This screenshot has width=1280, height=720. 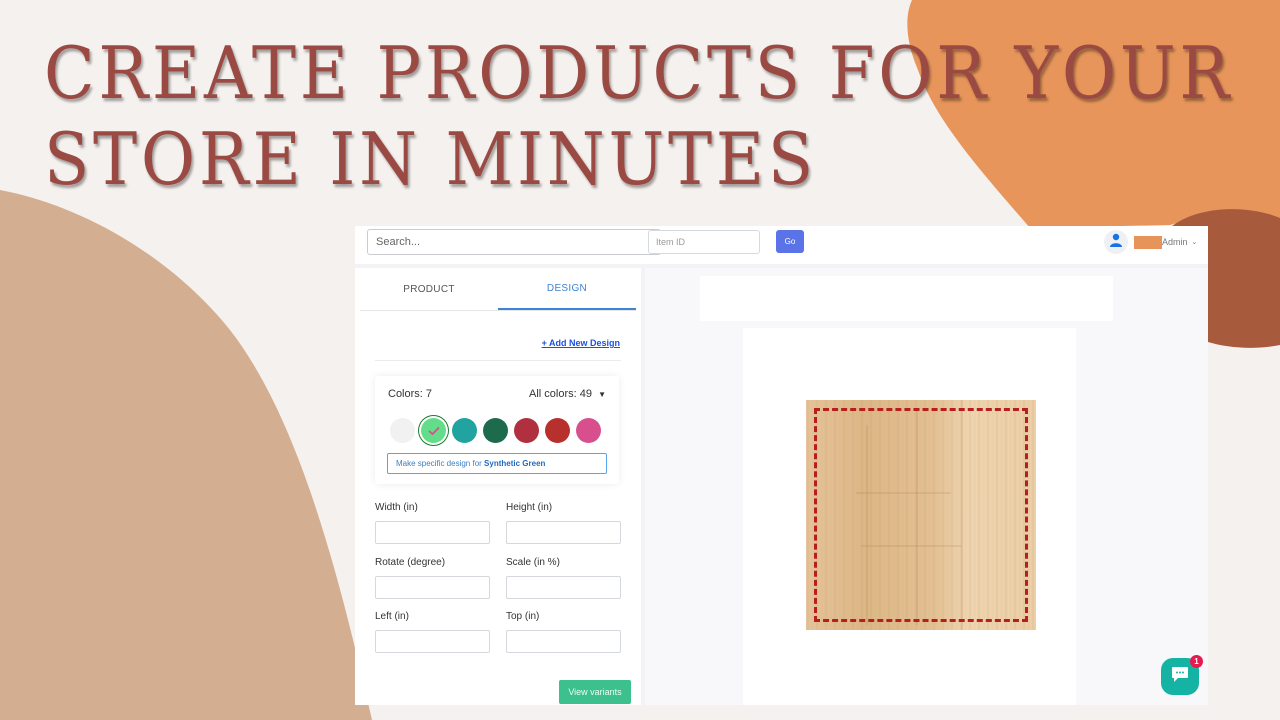 I want to click on caret-down-icon: ▼, so click(x=602, y=394).